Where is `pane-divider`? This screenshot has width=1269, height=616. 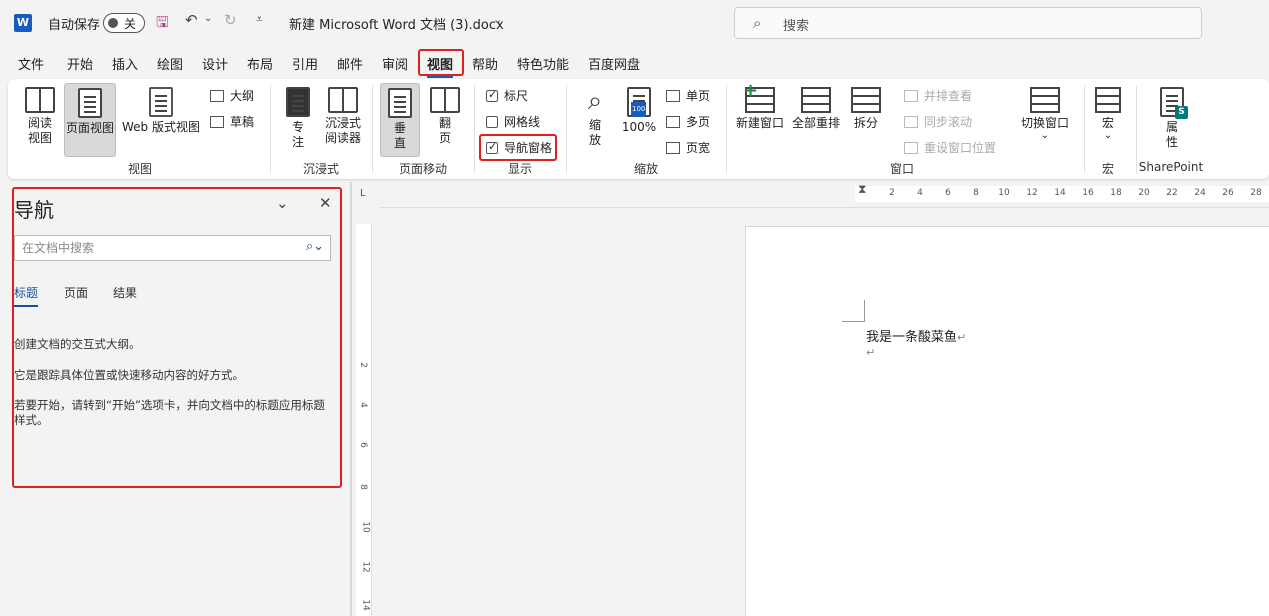
pane-divider is located at coordinates (351, 399).